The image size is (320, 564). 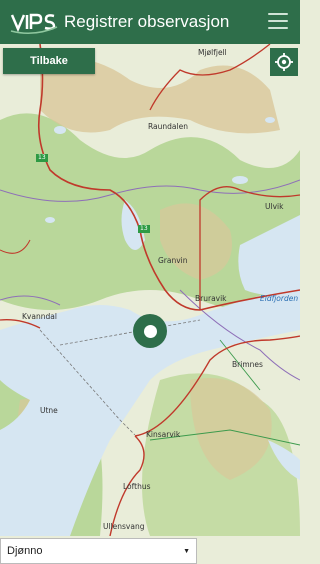 I want to click on crosshair-locate-icon, so click(x=284, y=62).